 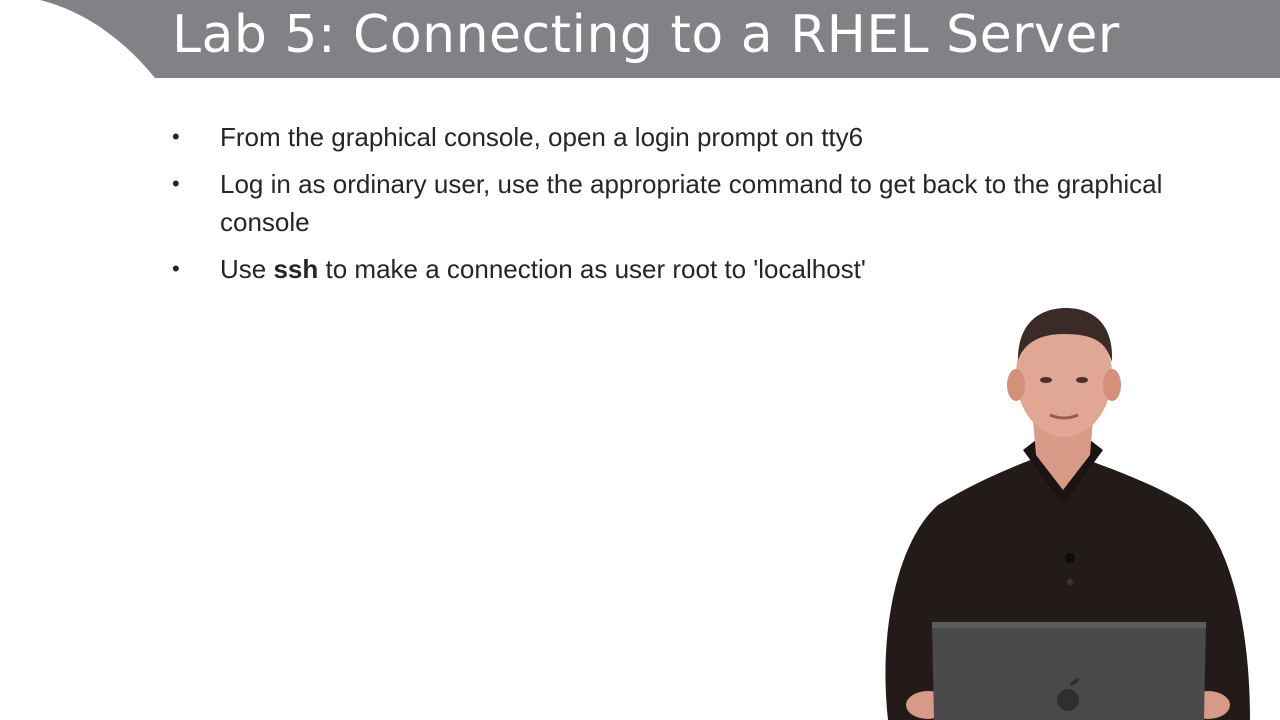 I want to click on bullet-text-prefix: Use, so click(x=247, y=269).